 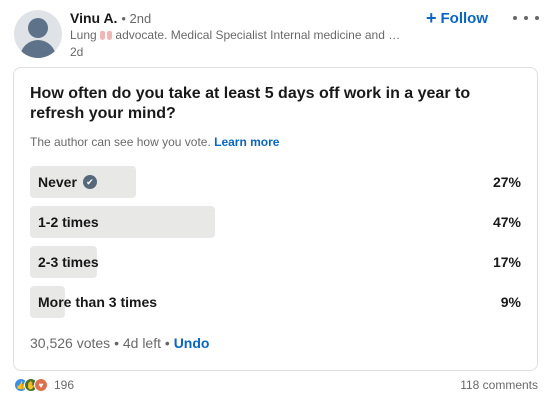 I want to click on follow-label: Follow, so click(x=464, y=18).